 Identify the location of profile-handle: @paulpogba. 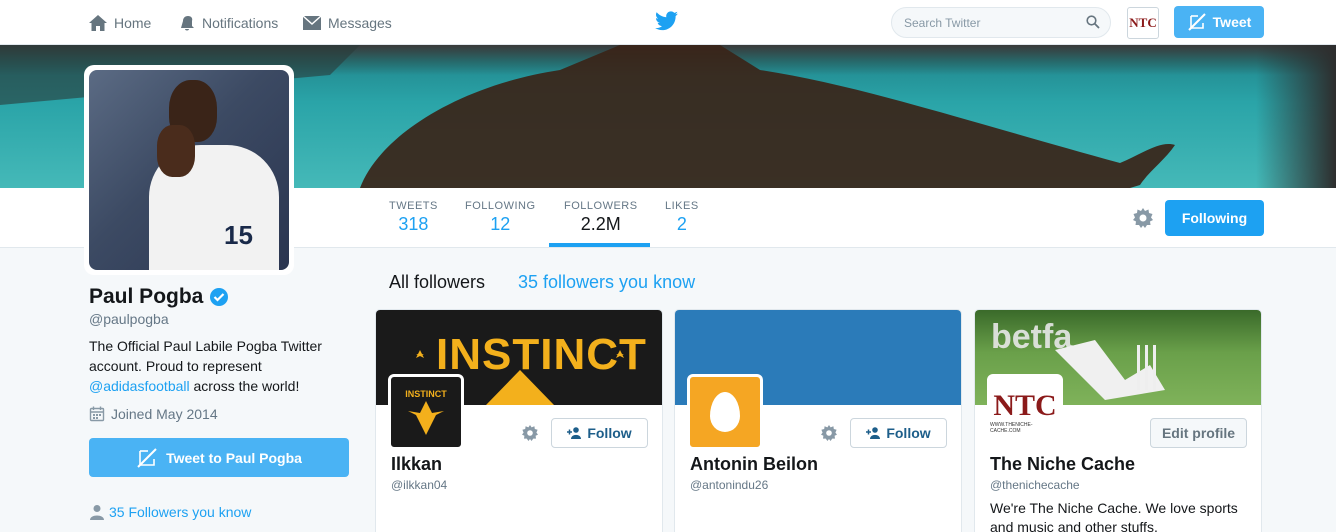
(129, 319).